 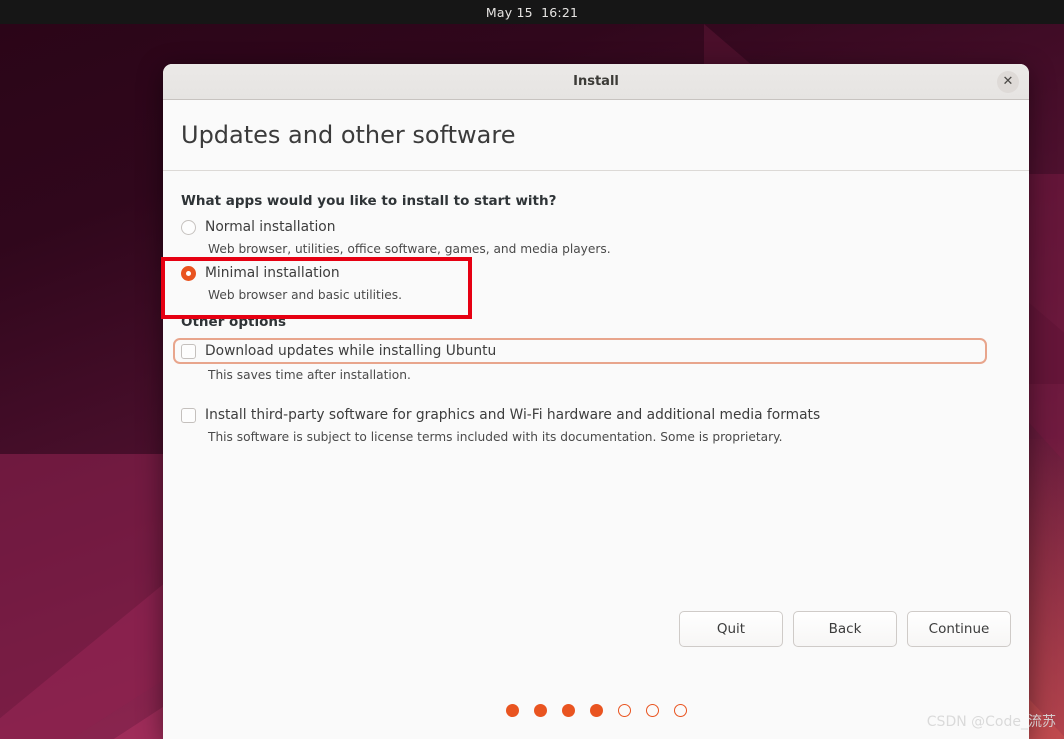 I want to click on checkbox-download-updates, so click(x=188, y=351).